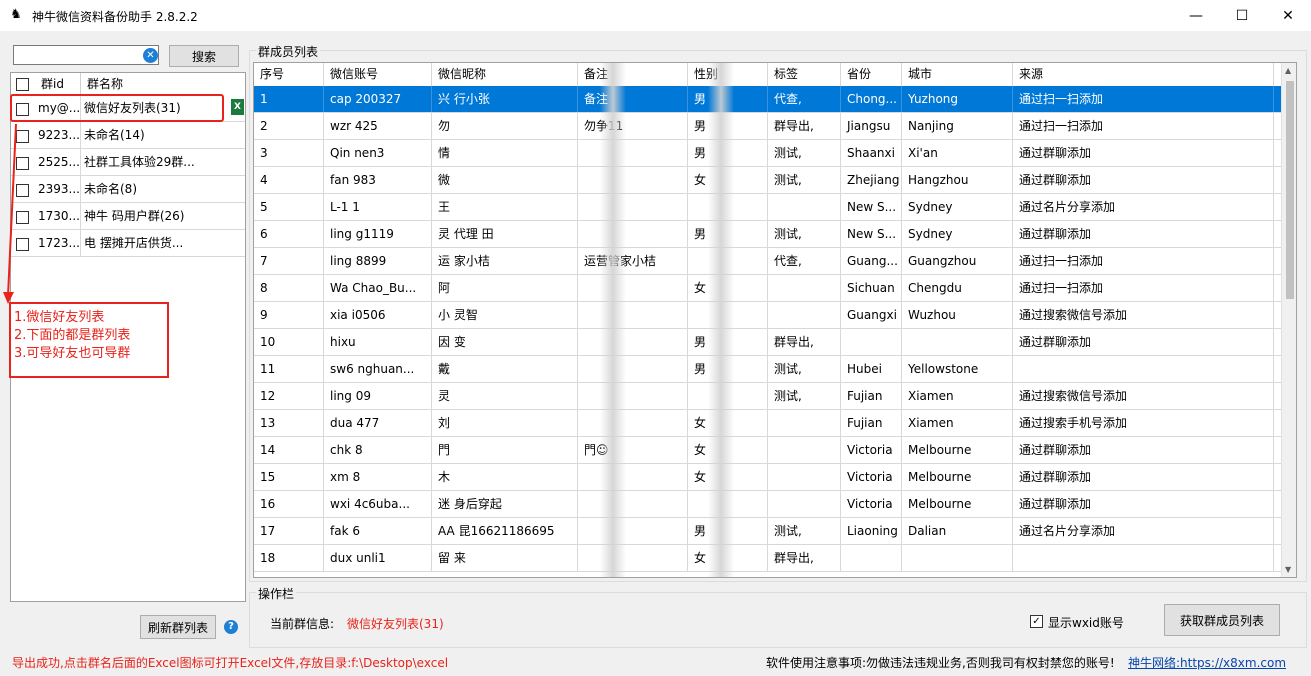  What do you see at coordinates (505, 74) in the screenshot?
I see `column-header: 微信昵称` at bounding box center [505, 74].